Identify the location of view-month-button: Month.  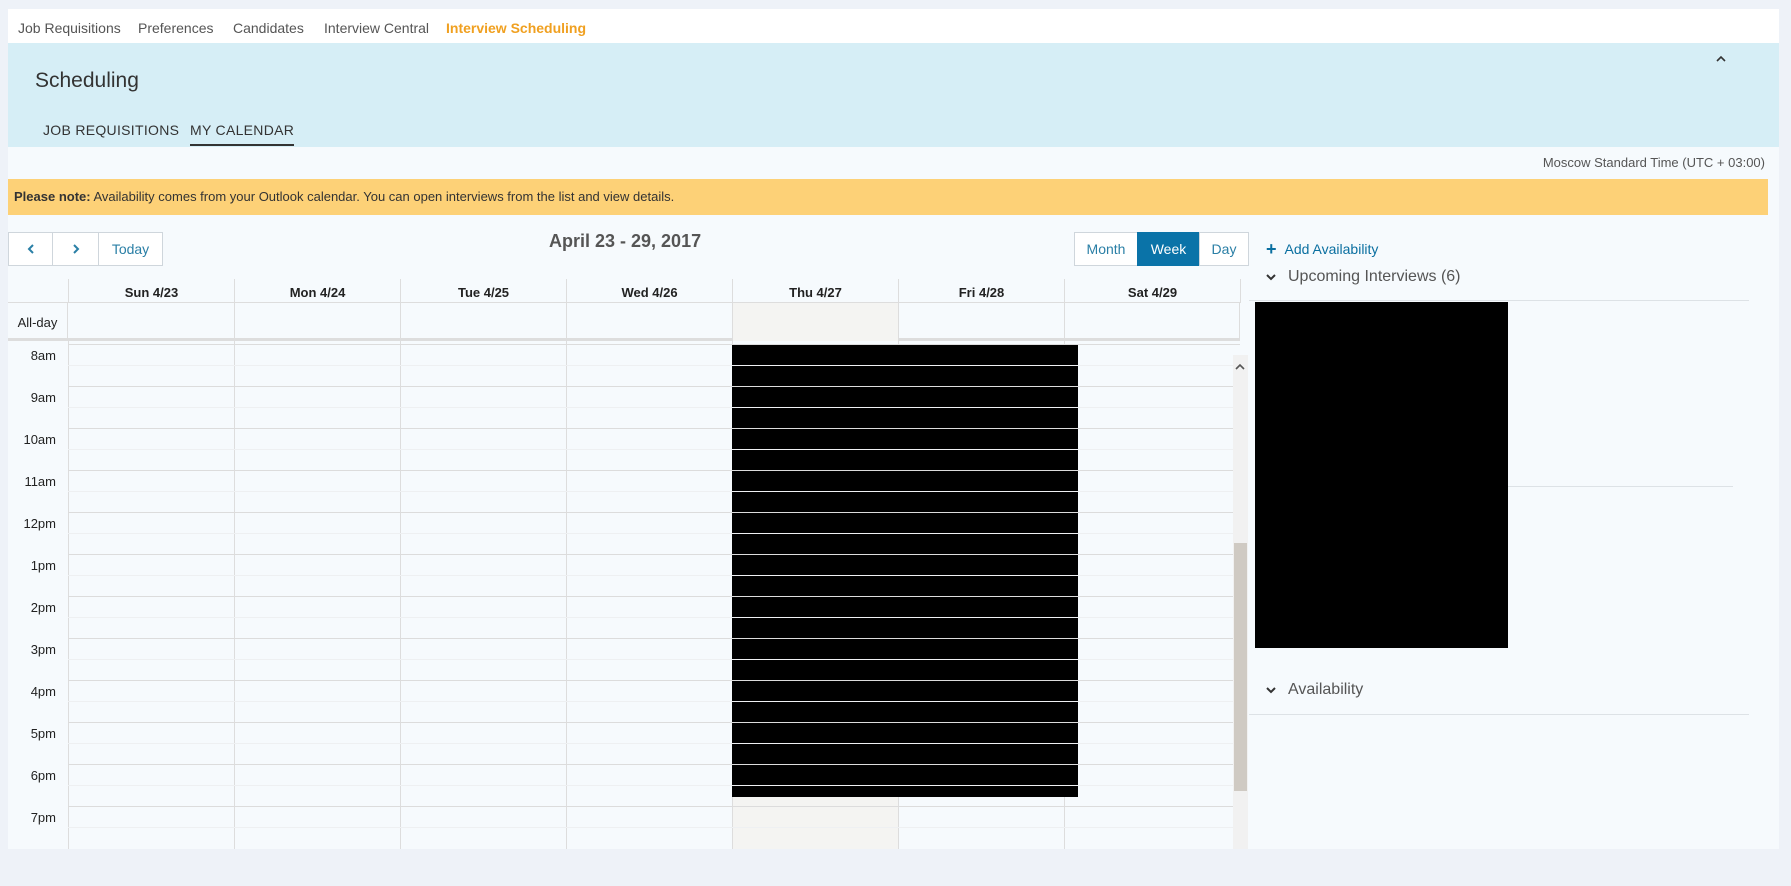
(1106, 249).